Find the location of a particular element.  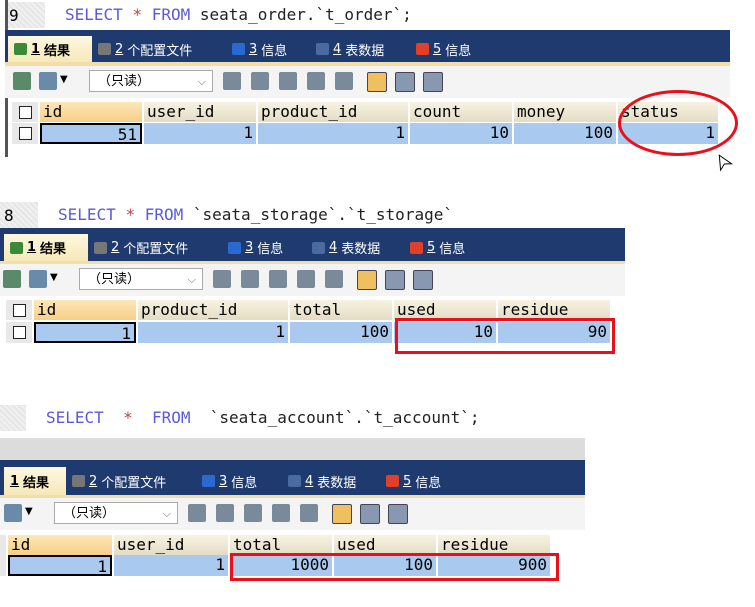

readonly-value: （只读） is located at coordinates (89, 513).